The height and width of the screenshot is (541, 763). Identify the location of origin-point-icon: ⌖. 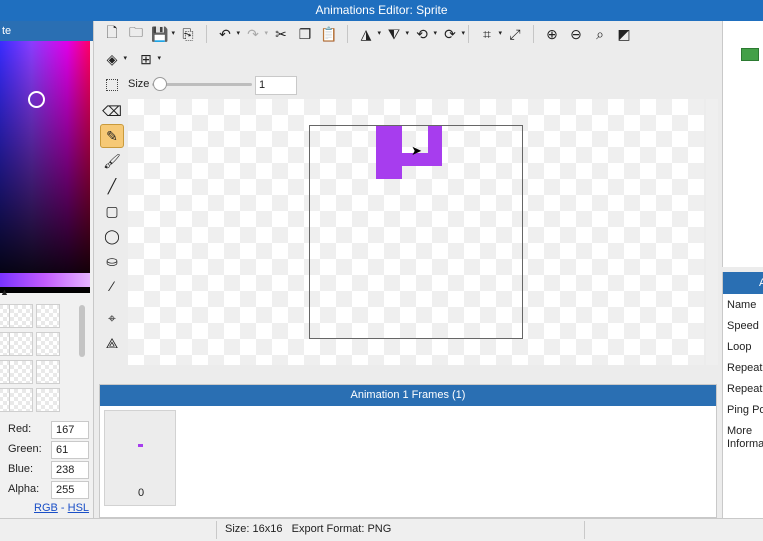
(112, 318).